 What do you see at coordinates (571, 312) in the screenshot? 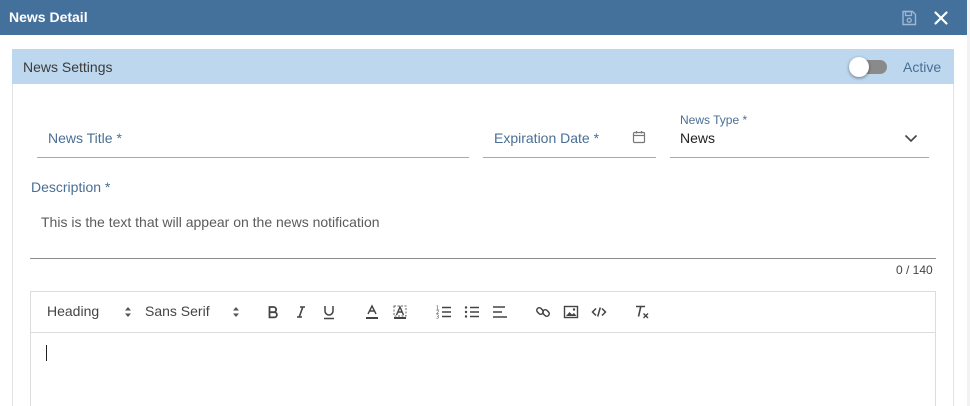
I see `image-icon` at bounding box center [571, 312].